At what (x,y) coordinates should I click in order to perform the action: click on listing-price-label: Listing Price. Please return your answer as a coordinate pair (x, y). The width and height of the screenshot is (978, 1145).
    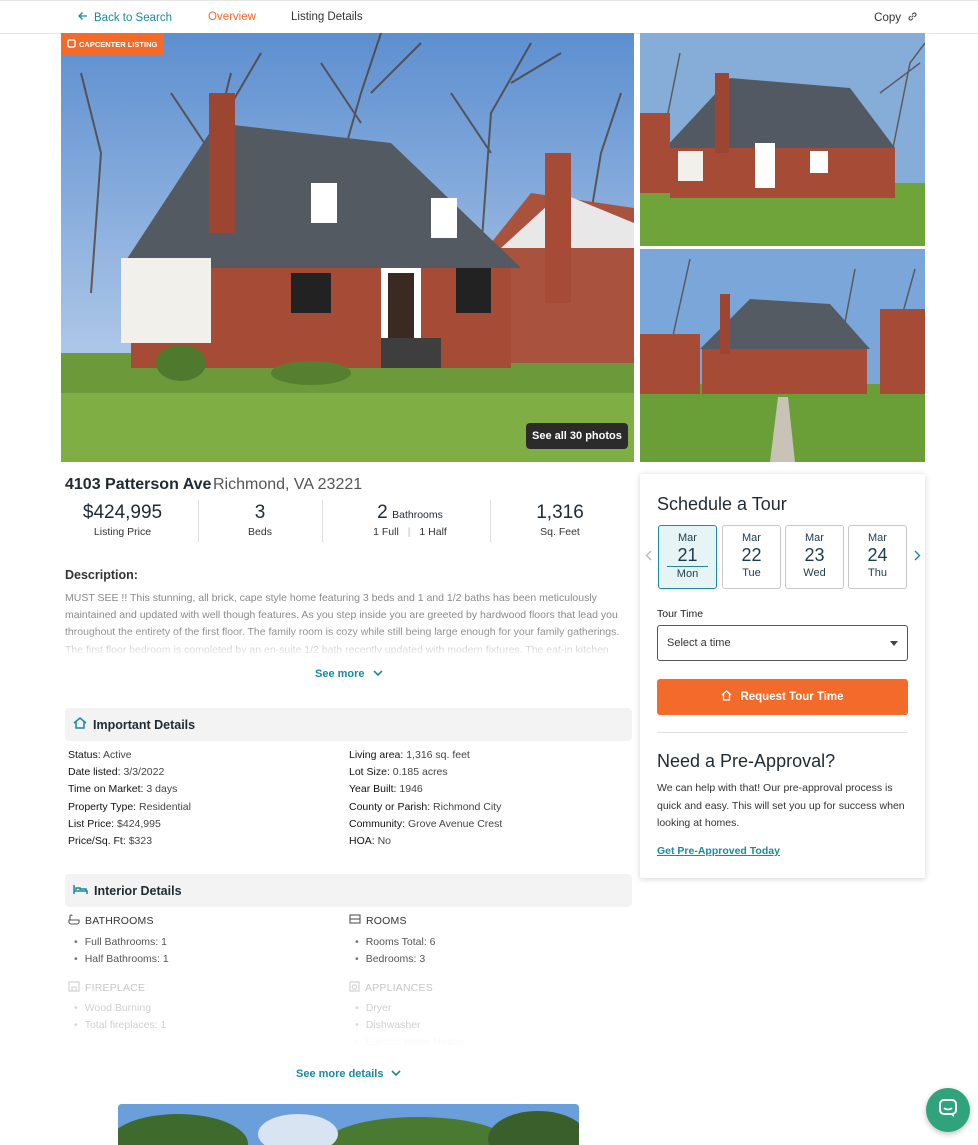
    Looking at the image, I should click on (122, 532).